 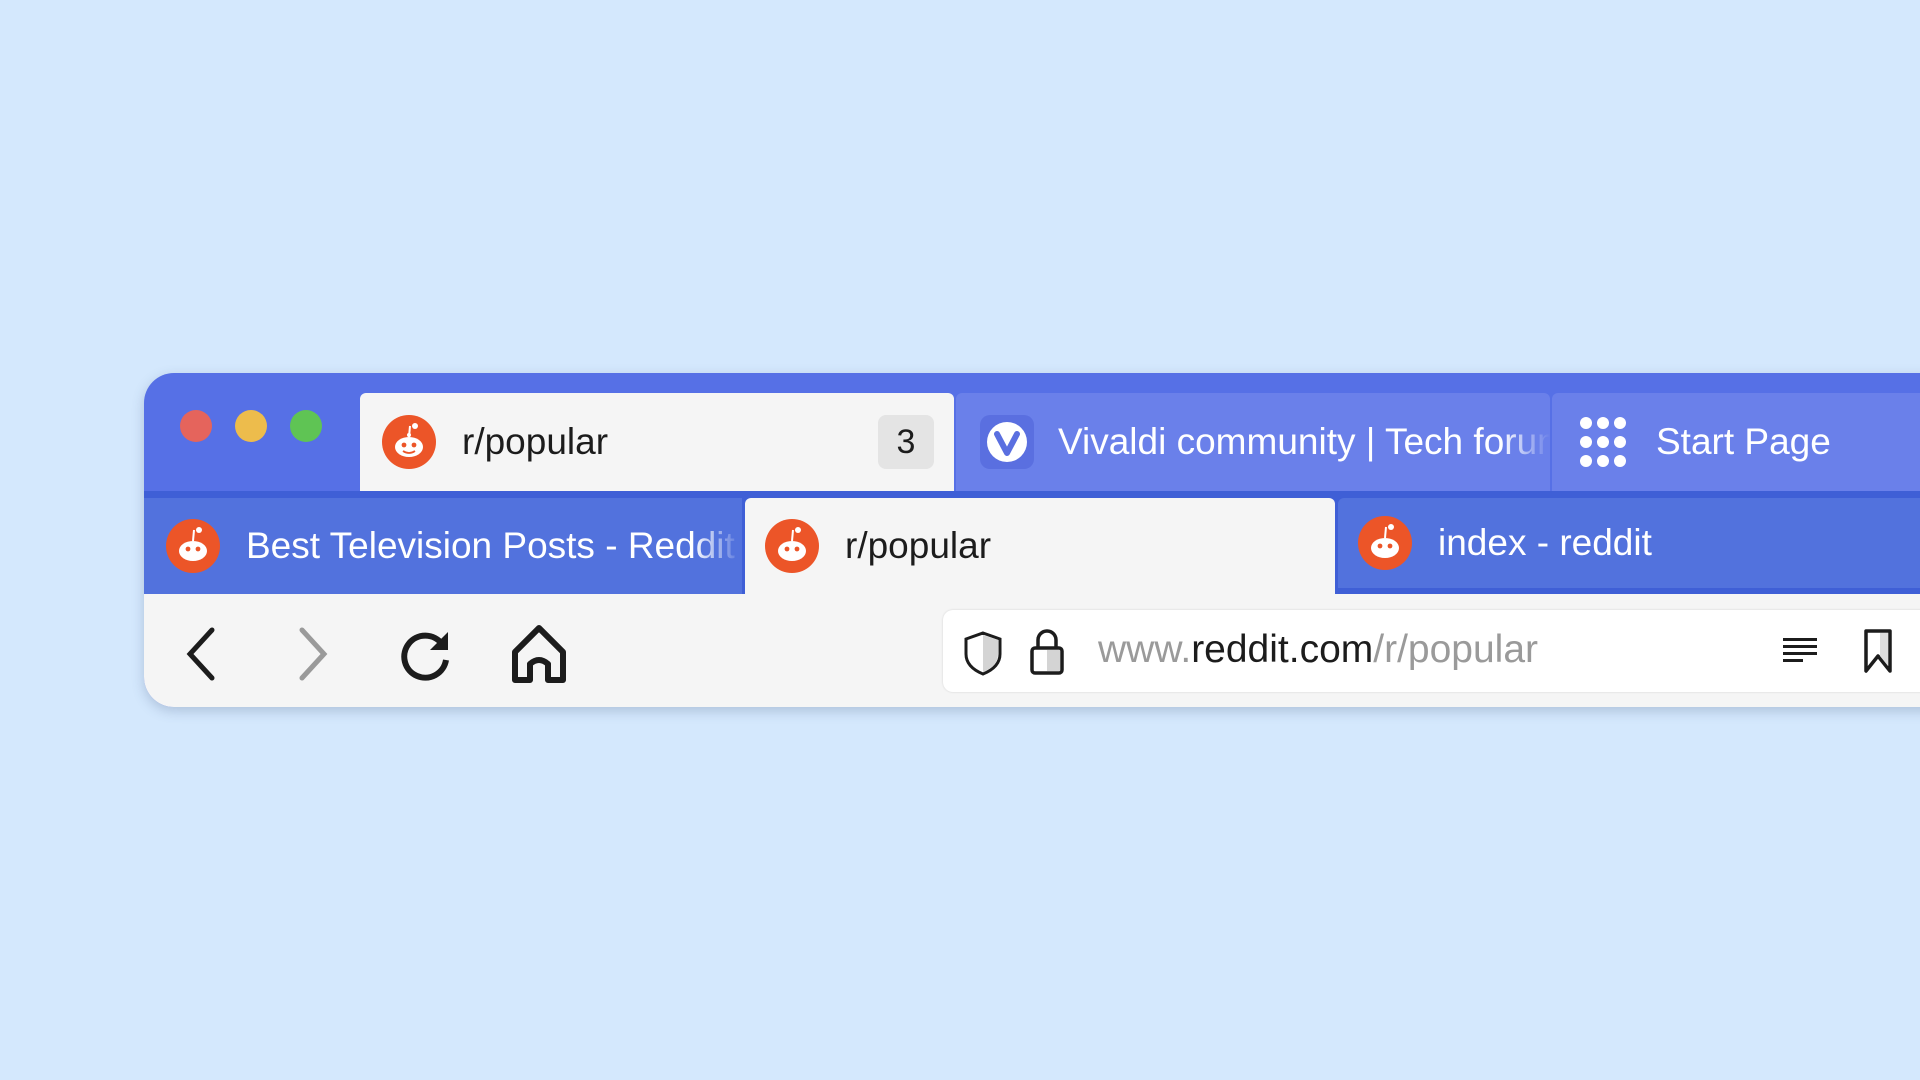 What do you see at coordinates (1878, 651) in the screenshot?
I see `bookmark-icon` at bounding box center [1878, 651].